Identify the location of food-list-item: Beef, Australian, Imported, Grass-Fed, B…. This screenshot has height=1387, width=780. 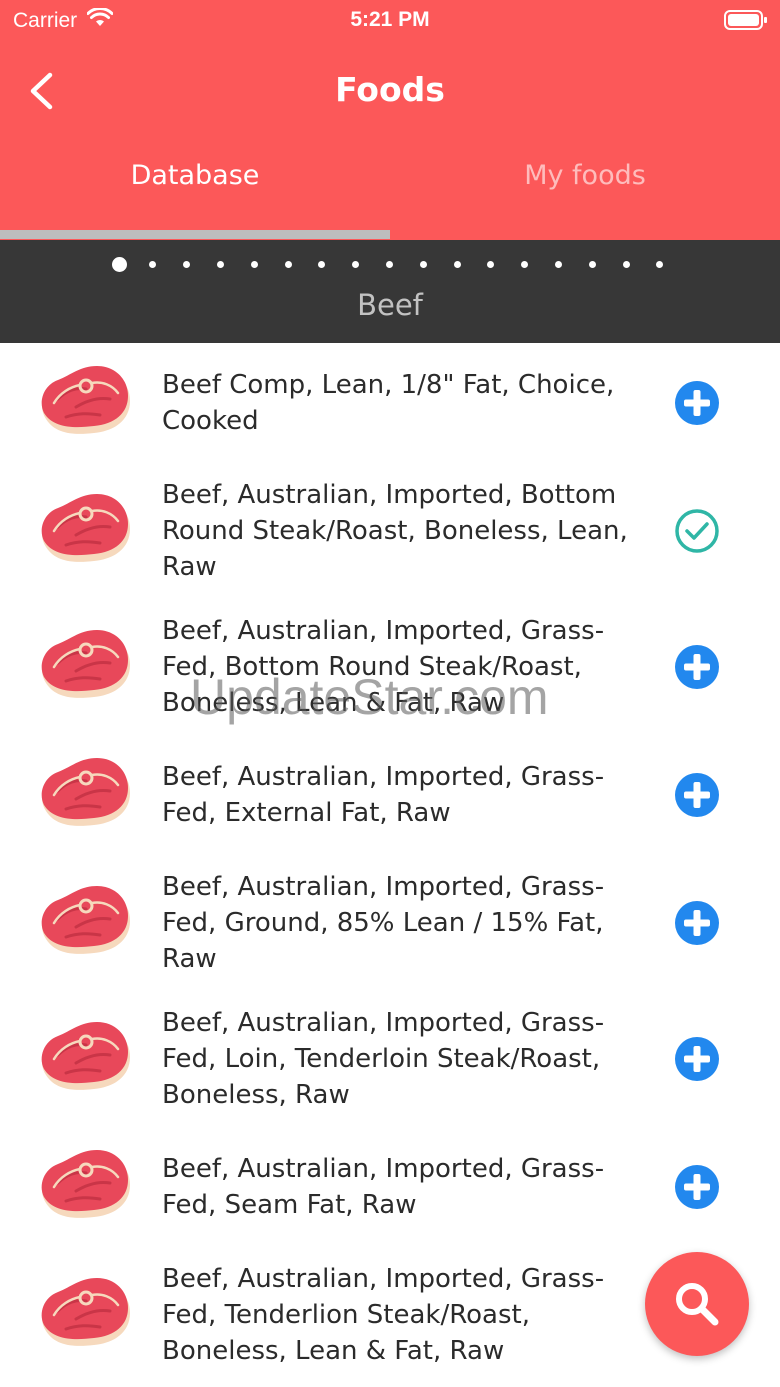
(390, 667).